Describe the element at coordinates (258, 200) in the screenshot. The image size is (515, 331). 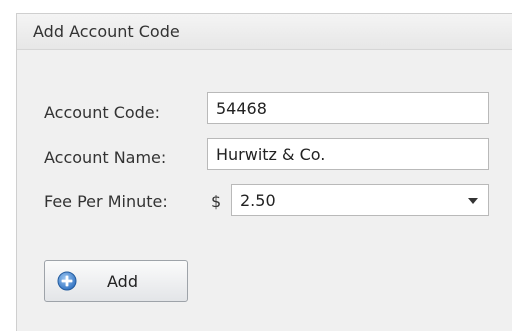
I see `fee-per-minute-value: 2.50` at that location.